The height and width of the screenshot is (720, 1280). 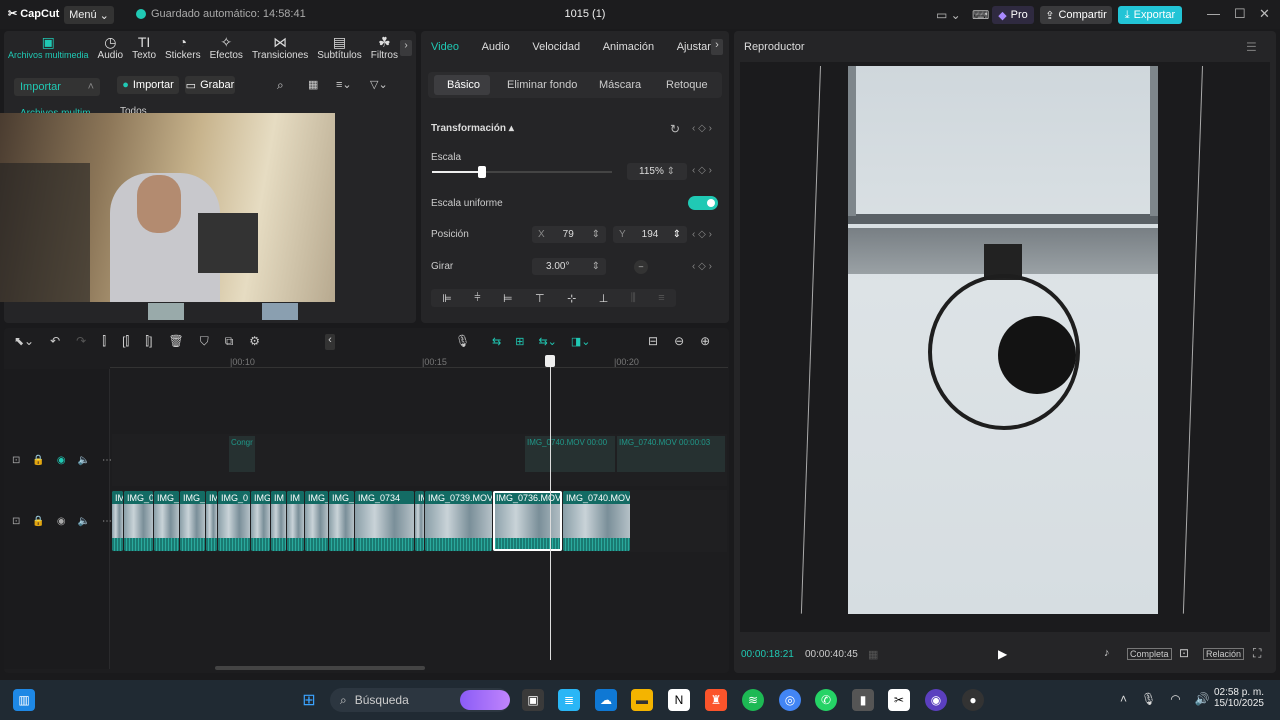 What do you see at coordinates (716, 700) in the screenshot?
I see `brave-icon: ♜` at bounding box center [716, 700].